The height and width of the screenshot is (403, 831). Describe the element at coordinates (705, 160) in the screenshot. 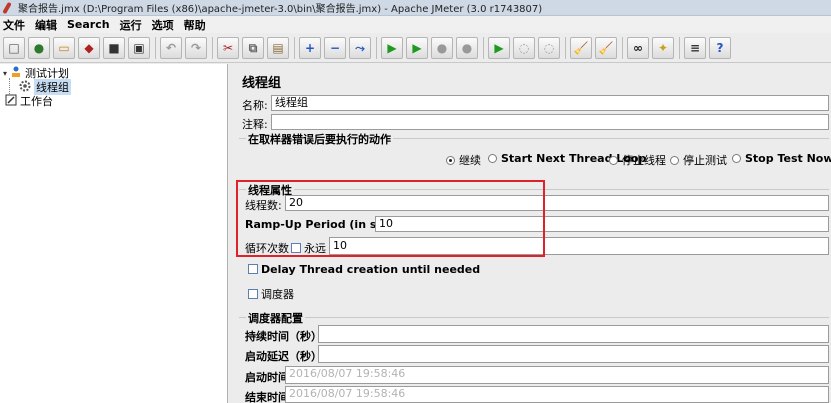

I see `radio-label: 停止测试` at that location.